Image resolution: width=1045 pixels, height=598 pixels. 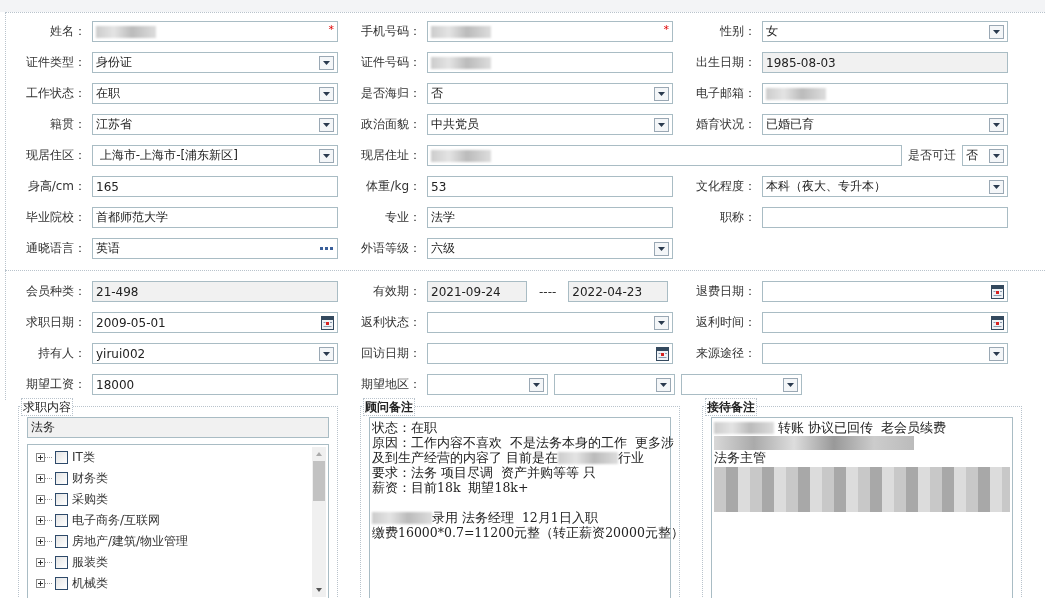 What do you see at coordinates (215, 217) in the screenshot?
I see `text-field: 首都师范大学` at bounding box center [215, 217].